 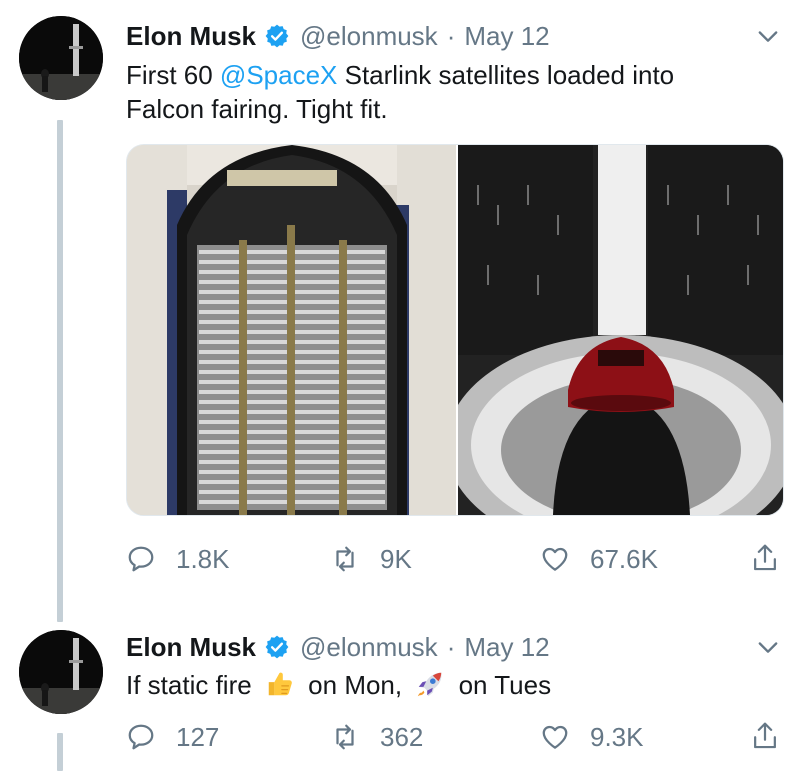 I want to click on retweet-button: 9K, so click(x=371, y=559).